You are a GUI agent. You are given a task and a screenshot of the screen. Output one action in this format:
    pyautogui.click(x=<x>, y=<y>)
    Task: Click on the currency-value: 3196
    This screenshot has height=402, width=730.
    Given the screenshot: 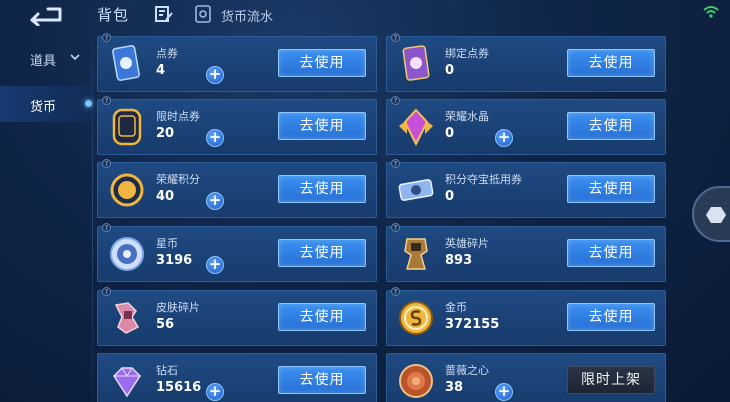 What is the action you would take?
    pyautogui.click(x=174, y=260)
    